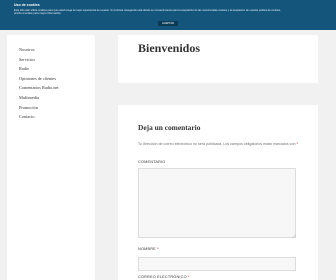 This screenshot has width=336, height=280. Describe the element at coordinates (39, 49) in the screenshot. I see `sidebar-item-nosotros: Nosotros` at that location.